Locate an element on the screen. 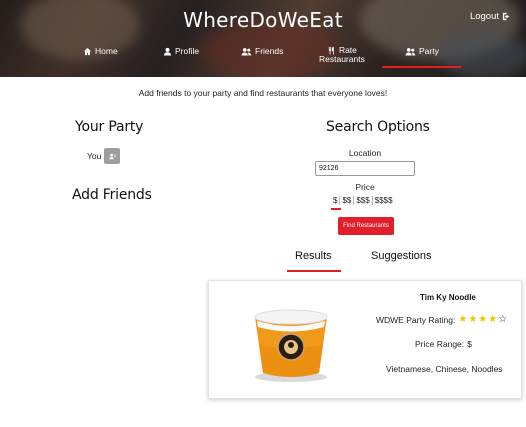  restaurant-name: Tim Ky Noodle is located at coordinates (448, 297).